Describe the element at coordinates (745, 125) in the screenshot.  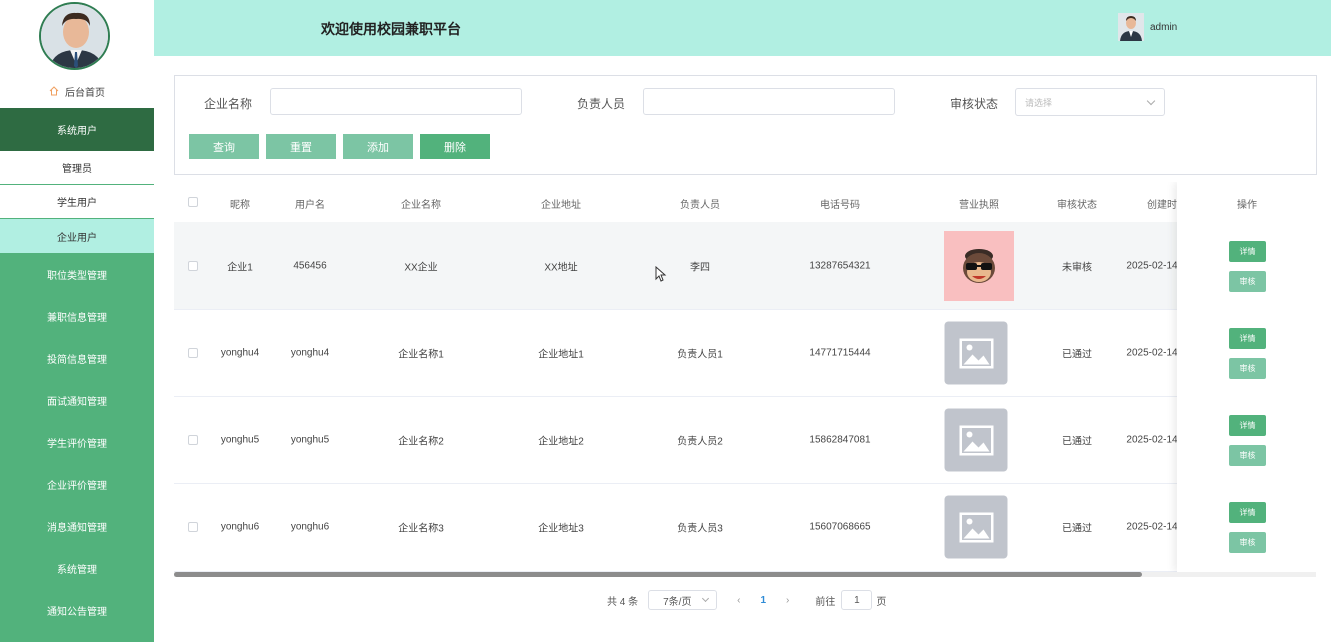
I see `search-panel: 企业名称 负责人员 审核状态 请选择 查询 重置 添加 删除` at that location.